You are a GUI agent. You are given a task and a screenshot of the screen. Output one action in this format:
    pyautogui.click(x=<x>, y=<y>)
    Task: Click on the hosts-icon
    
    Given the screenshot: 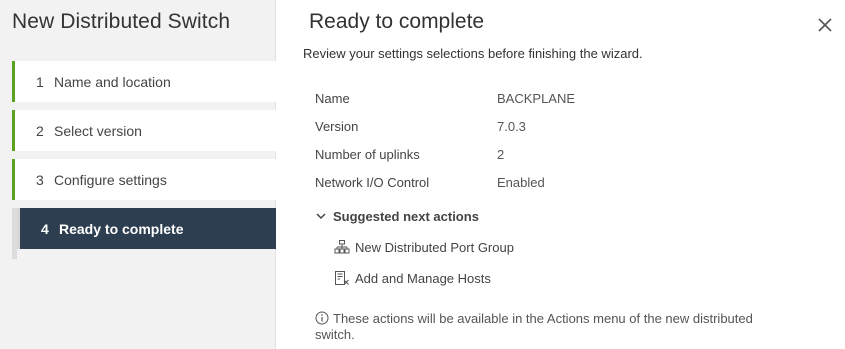 What is the action you would take?
    pyautogui.click(x=342, y=278)
    